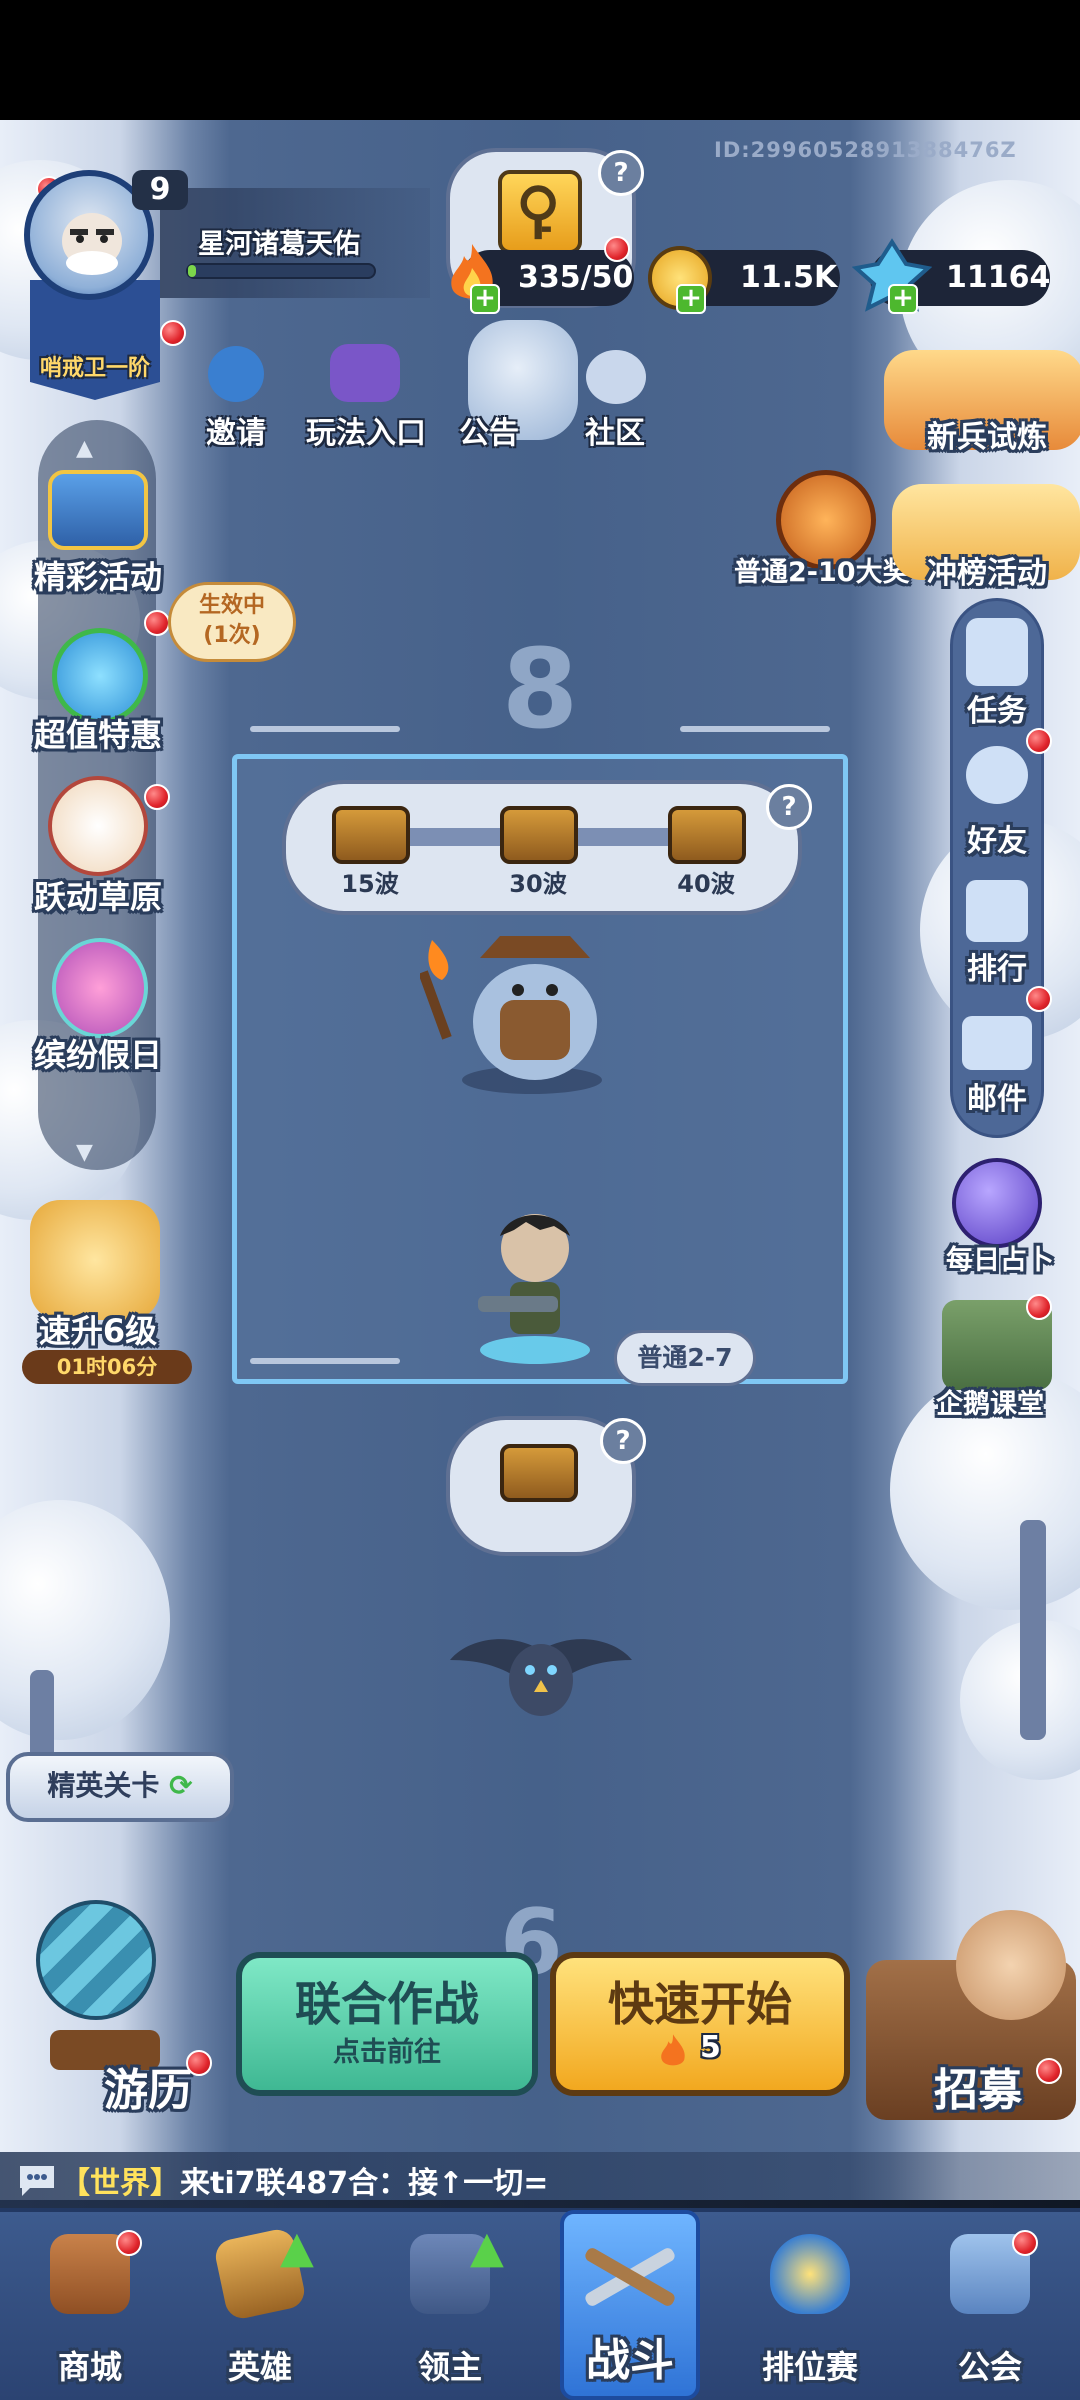 The image size is (1080, 2400). I want to click on effect-count-text: (1次), so click(232, 635).